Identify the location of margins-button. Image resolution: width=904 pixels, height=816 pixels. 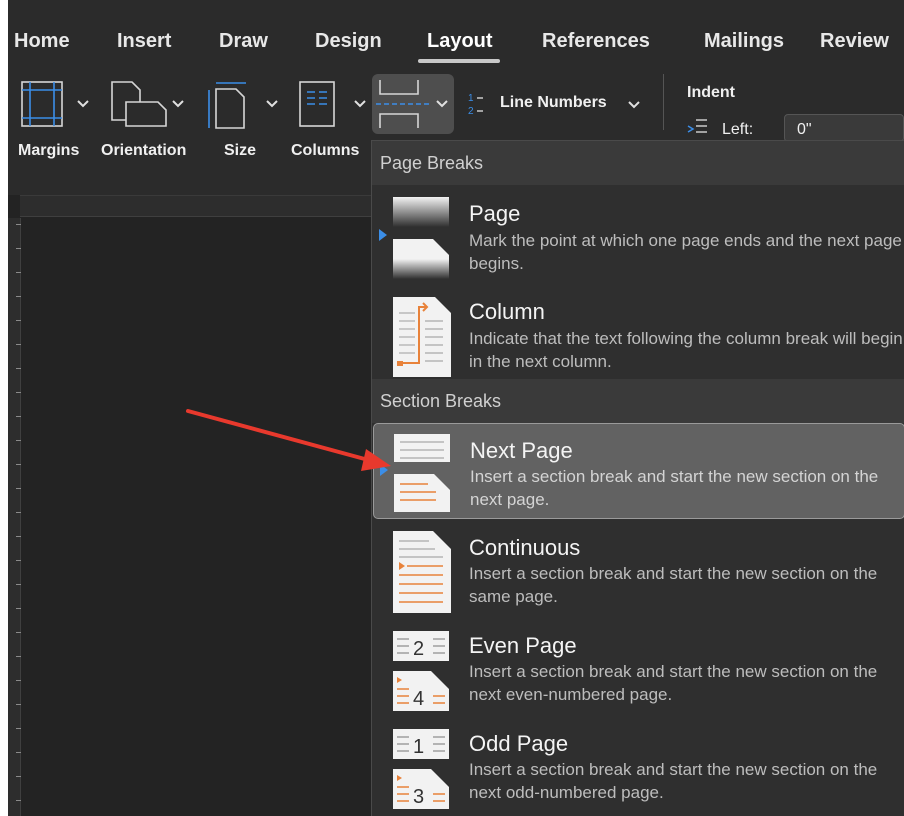
(54, 105).